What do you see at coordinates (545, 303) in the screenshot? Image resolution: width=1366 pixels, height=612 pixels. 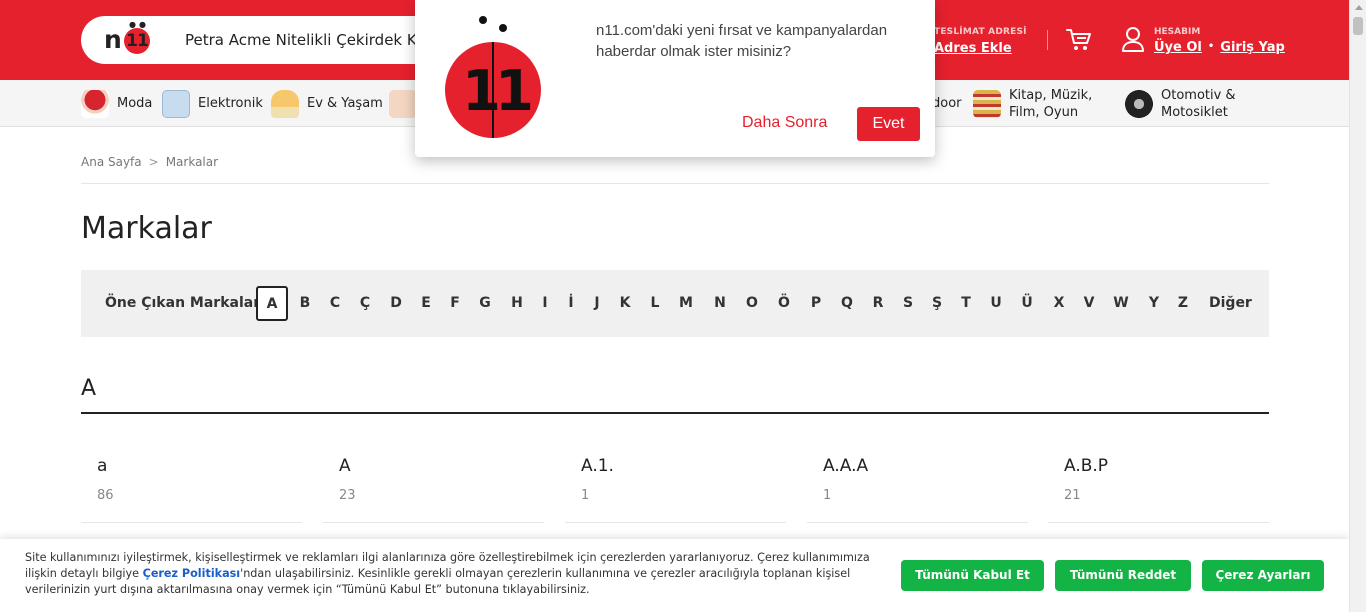 I see `letter-filter-10: I` at bounding box center [545, 303].